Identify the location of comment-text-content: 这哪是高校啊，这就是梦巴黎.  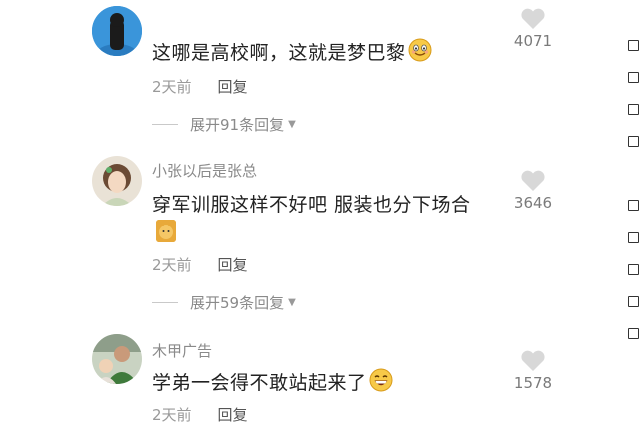
(279, 53).